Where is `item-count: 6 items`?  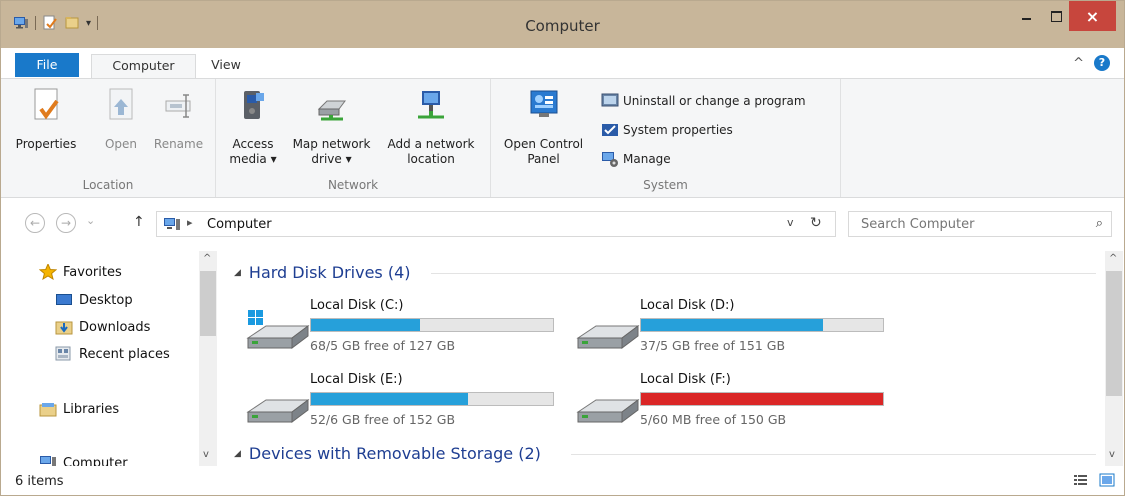
item-count: 6 items is located at coordinates (39, 481).